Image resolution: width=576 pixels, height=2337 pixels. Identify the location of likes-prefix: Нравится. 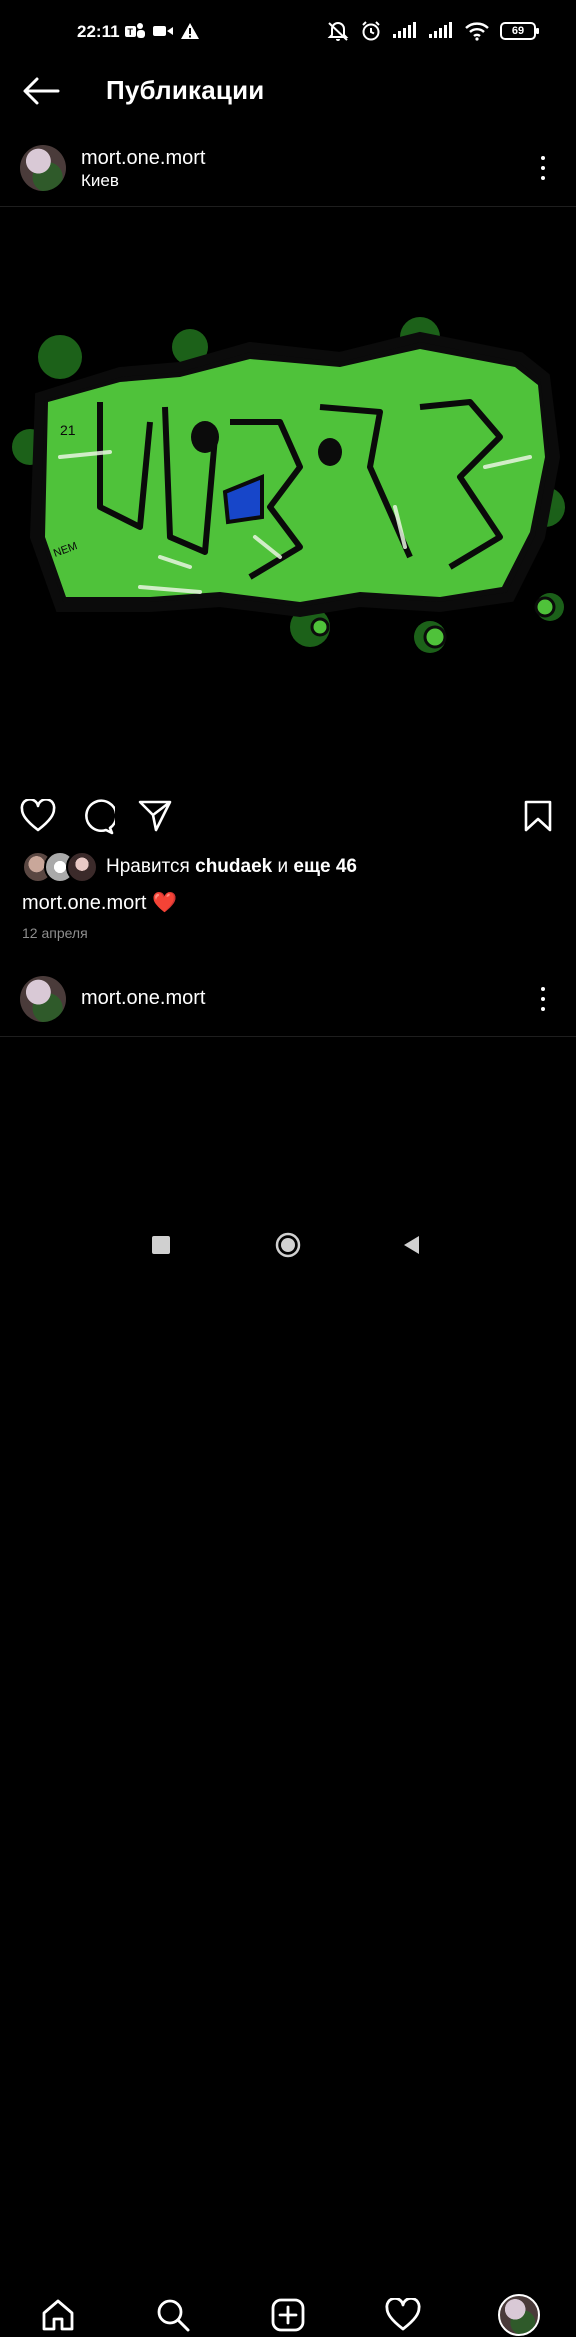
(148, 866).